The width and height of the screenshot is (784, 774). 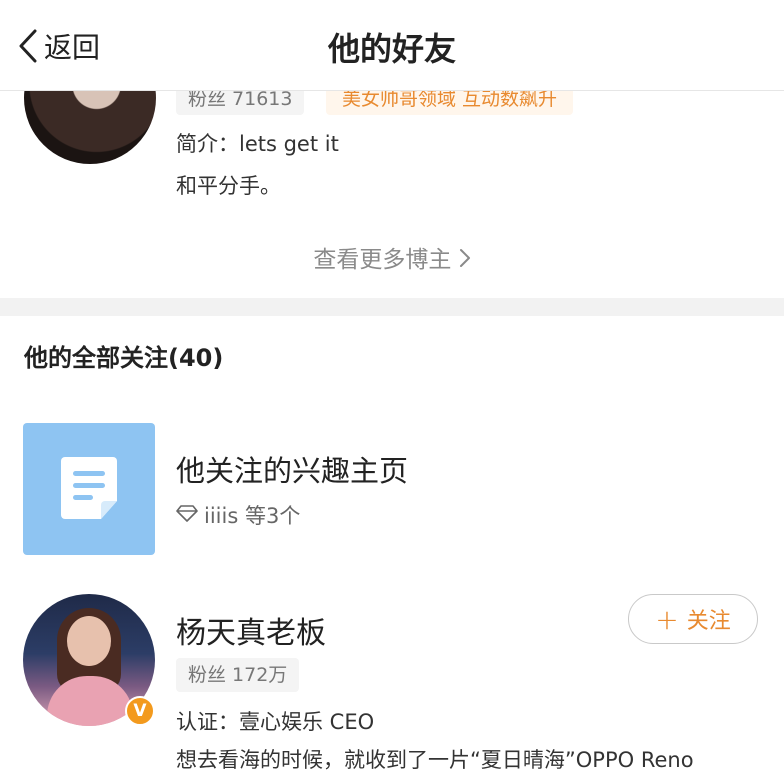 I want to click on user-name: 杨天真老板, so click(x=251, y=630).